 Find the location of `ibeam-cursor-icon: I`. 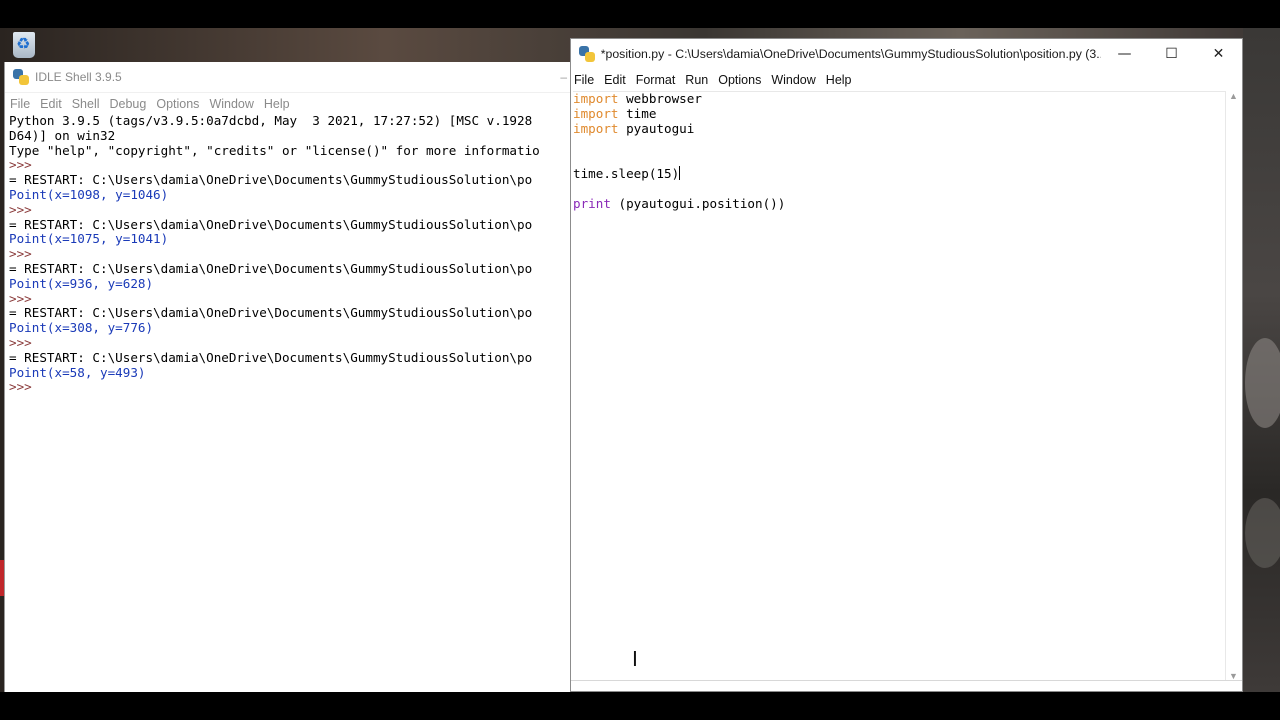

ibeam-cursor-icon: I is located at coordinates (635, 659).